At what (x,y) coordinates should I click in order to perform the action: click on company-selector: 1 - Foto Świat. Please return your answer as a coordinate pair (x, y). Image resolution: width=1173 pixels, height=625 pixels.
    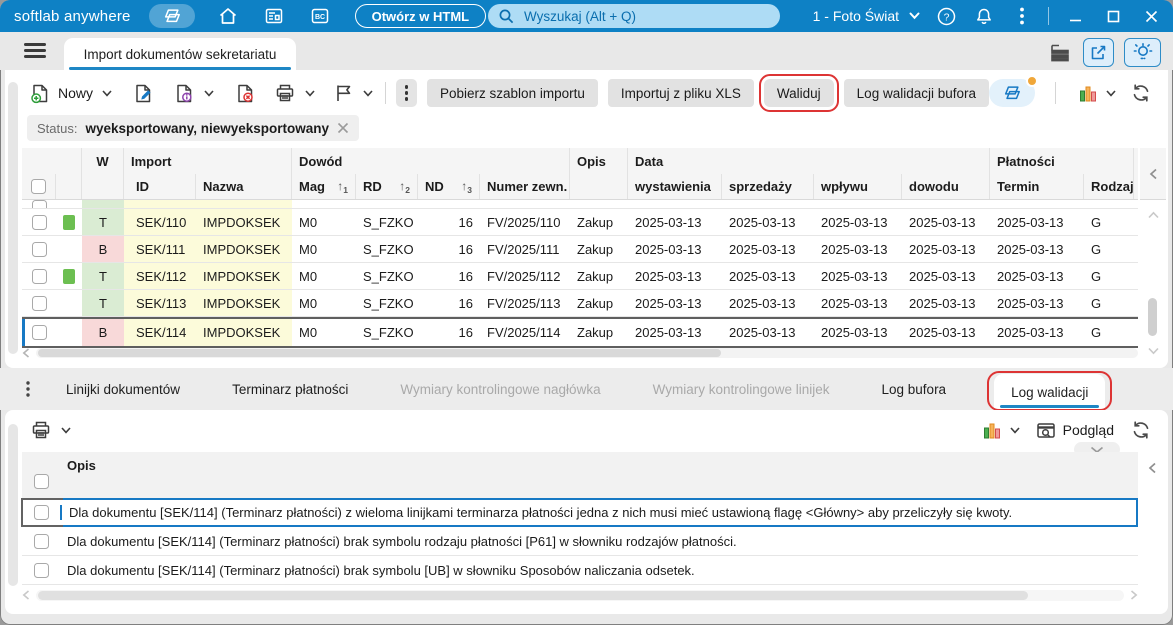
    Looking at the image, I should click on (866, 16).